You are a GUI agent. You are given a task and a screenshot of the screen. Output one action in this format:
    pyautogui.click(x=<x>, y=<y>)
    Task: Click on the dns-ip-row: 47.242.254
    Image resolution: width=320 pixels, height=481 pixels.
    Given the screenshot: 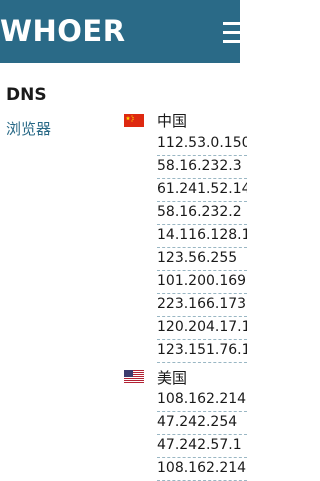 What is the action you would take?
    pyautogui.click(x=202, y=423)
    